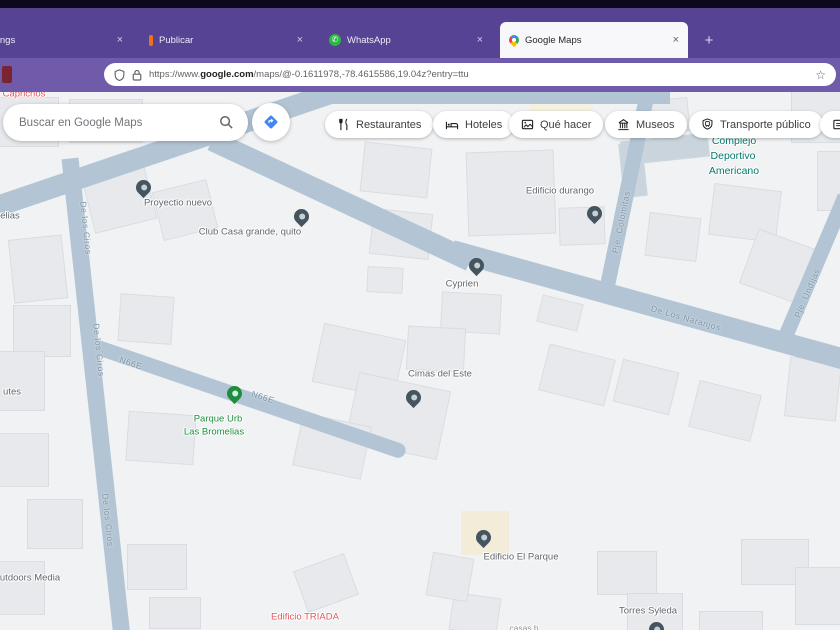 Image resolution: width=840 pixels, height=630 pixels. Describe the element at coordinates (734, 171) in the screenshot. I see `map-label: Americano` at that location.